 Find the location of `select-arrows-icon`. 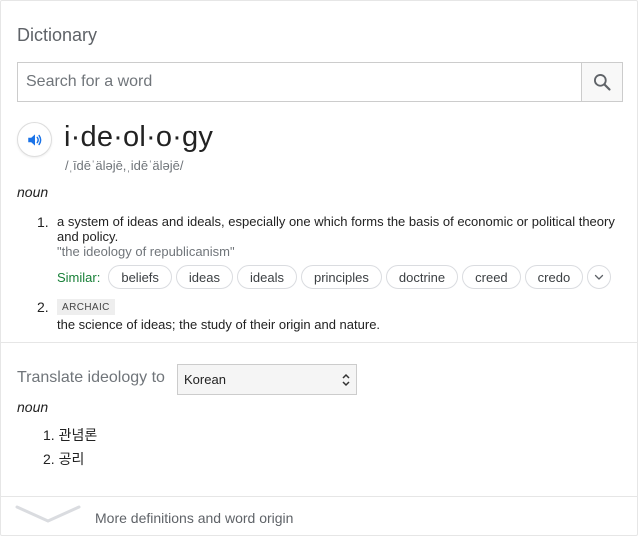

select-arrows-icon is located at coordinates (346, 380).